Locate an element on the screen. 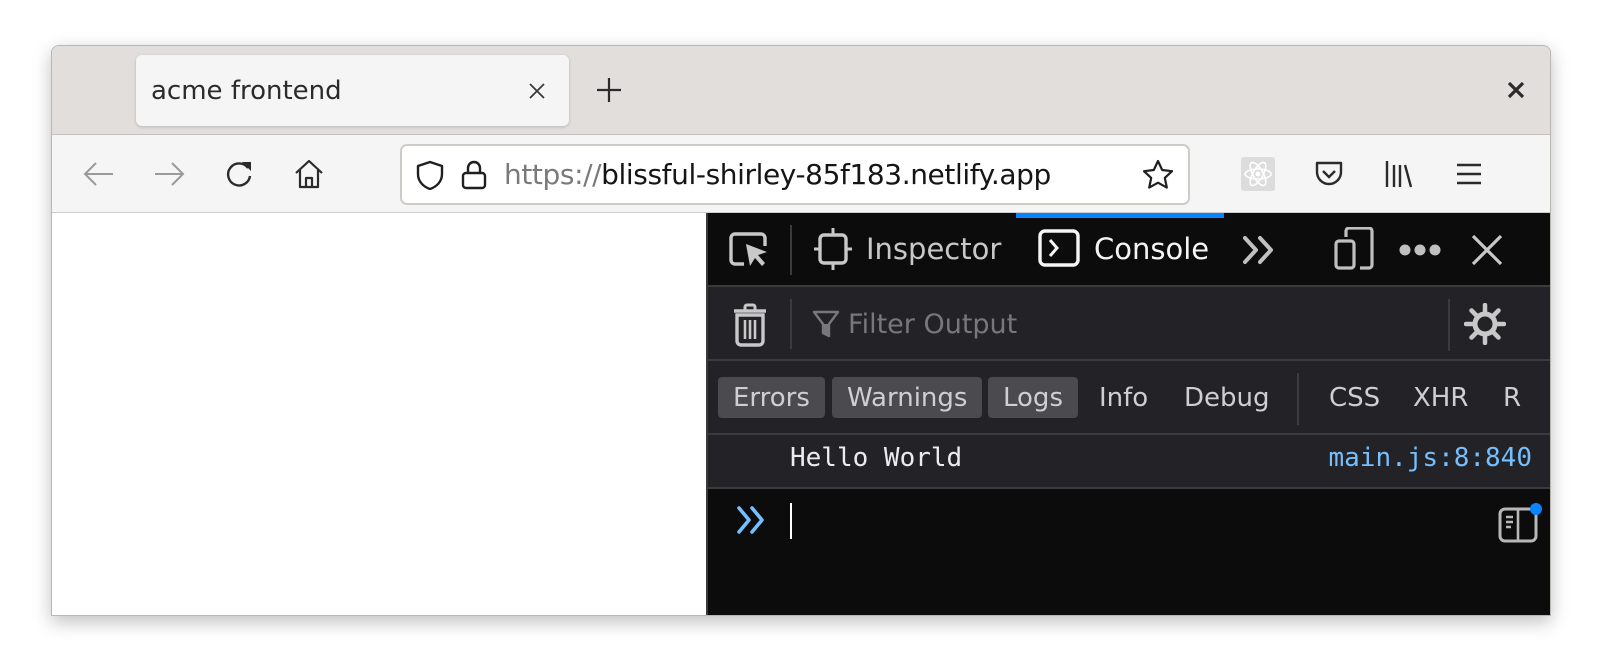  library-icon is located at coordinates (1399, 174).